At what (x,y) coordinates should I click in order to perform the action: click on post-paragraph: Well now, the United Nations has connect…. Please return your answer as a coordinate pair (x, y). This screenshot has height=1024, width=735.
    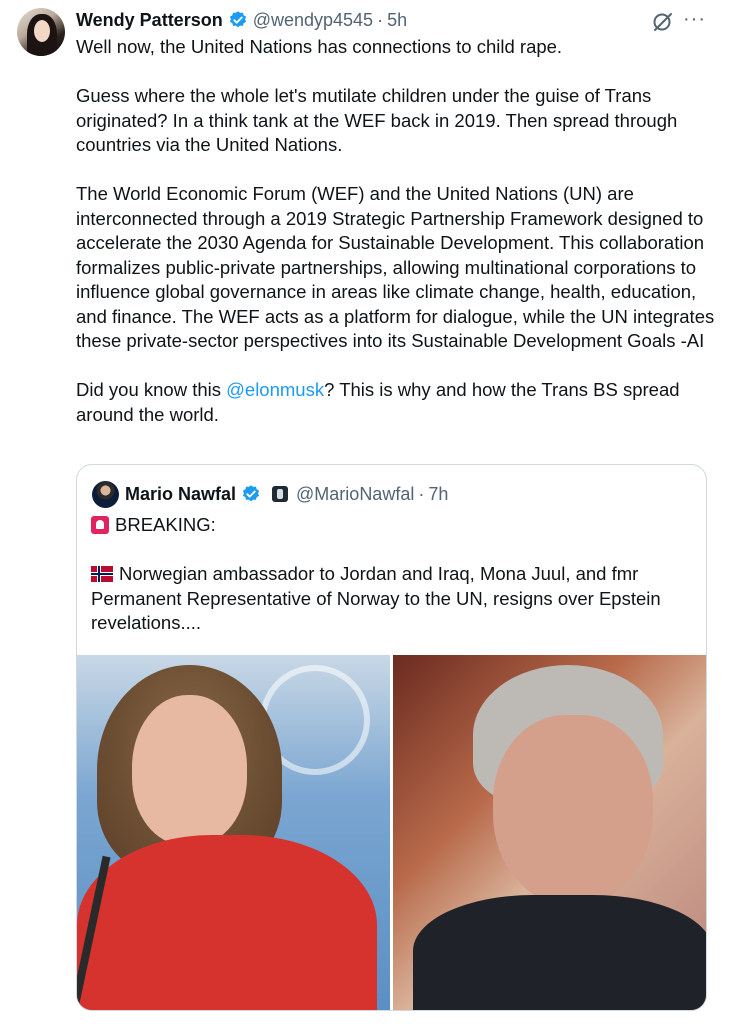
    Looking at the image, I should click on (319, 46).